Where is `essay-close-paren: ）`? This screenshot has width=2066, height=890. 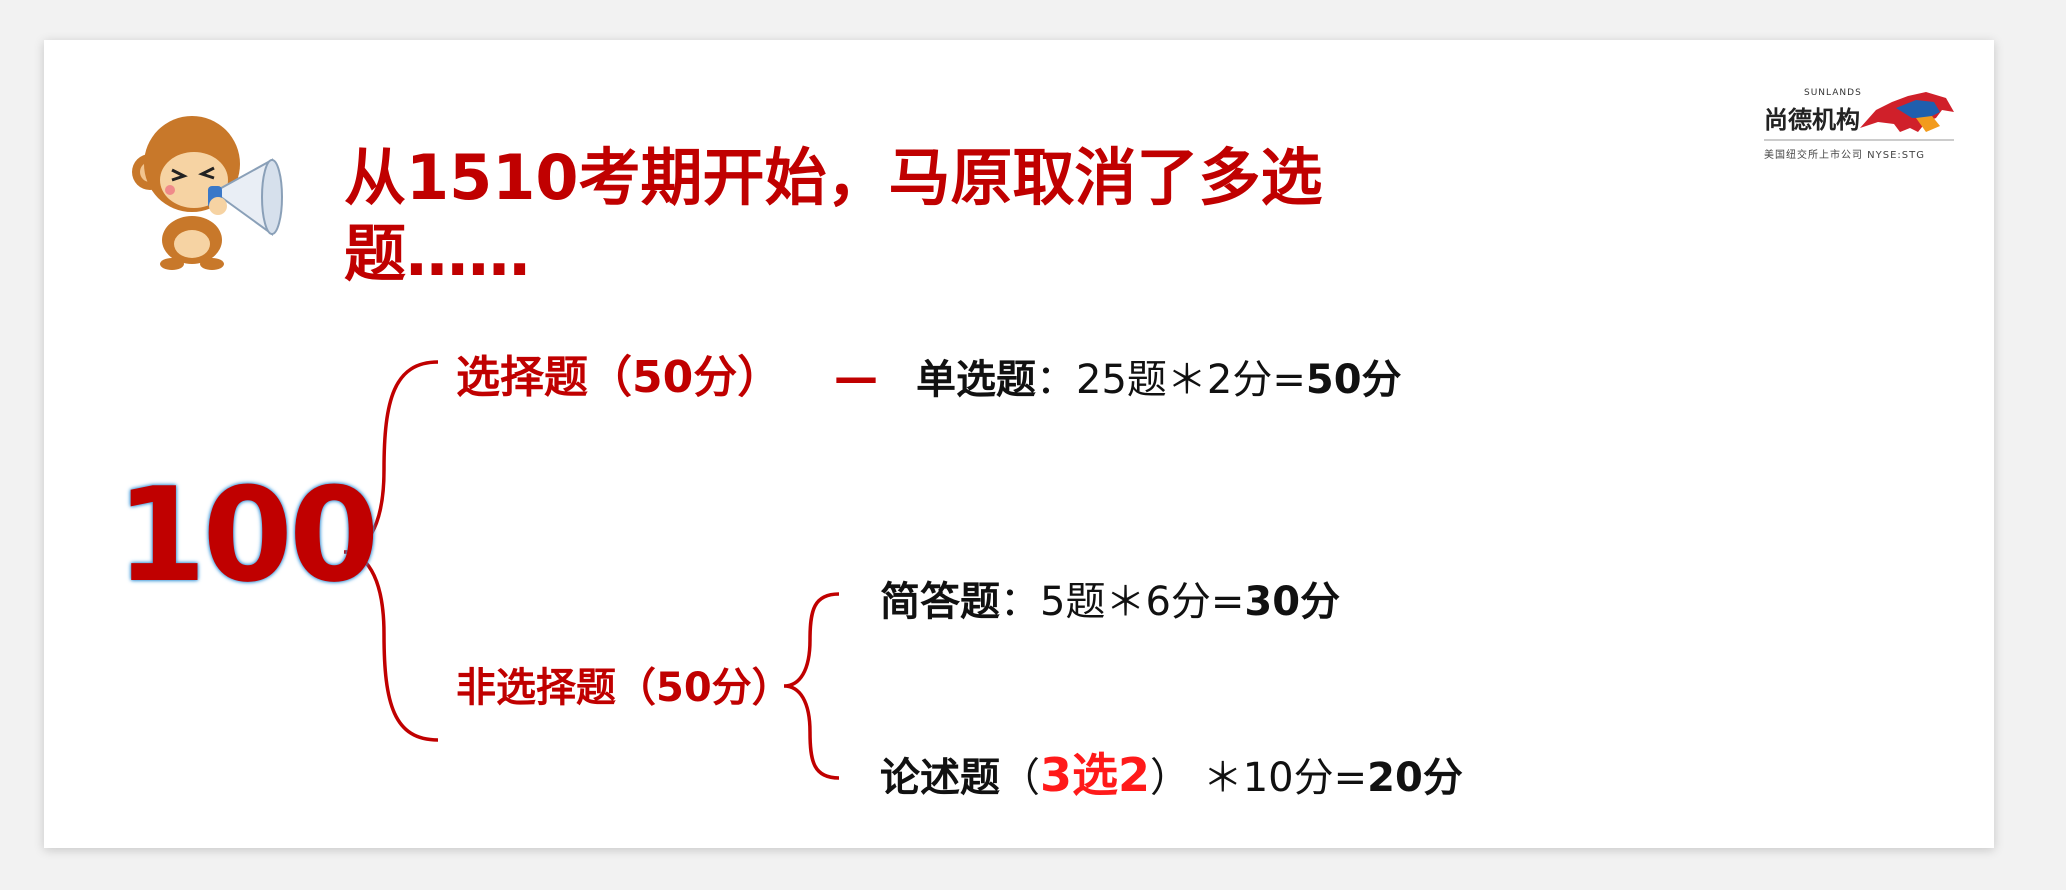 essay-close-paren: ） is located at coordinates (1170, 778).